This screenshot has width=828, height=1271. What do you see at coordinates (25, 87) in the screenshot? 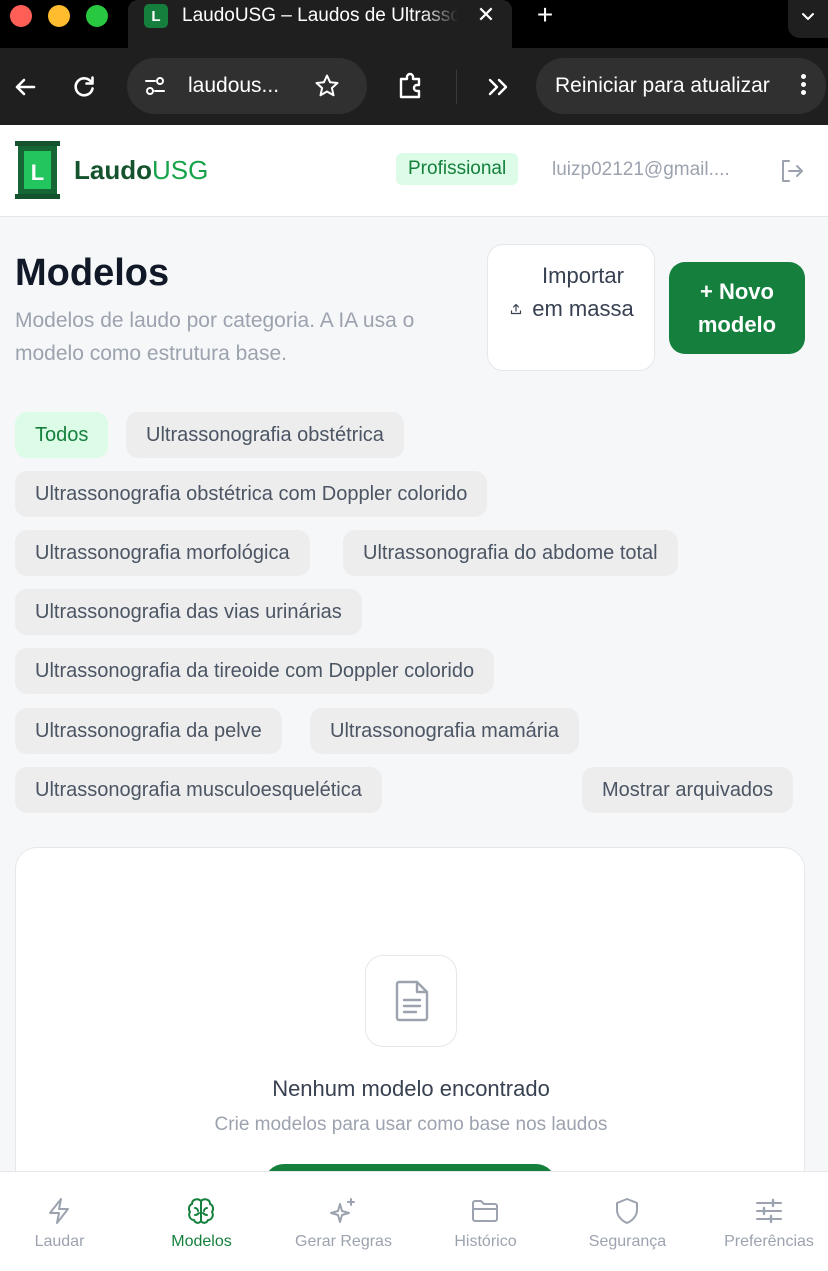
I see `back-arrow-icon` at bounding box center [25, 87].